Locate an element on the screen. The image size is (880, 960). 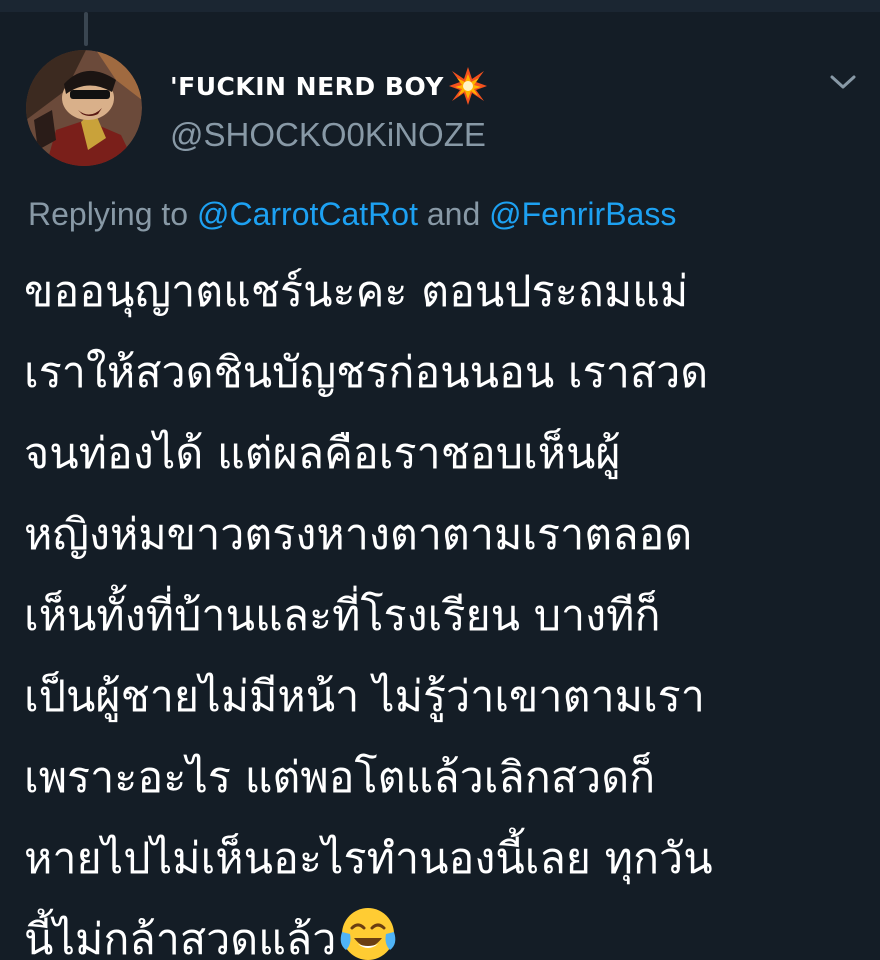
tweet-text-line: หายไปไม่เห็นอะไรทำนองนี้เลย ทุกวัน is located at coordinates (368, 859).